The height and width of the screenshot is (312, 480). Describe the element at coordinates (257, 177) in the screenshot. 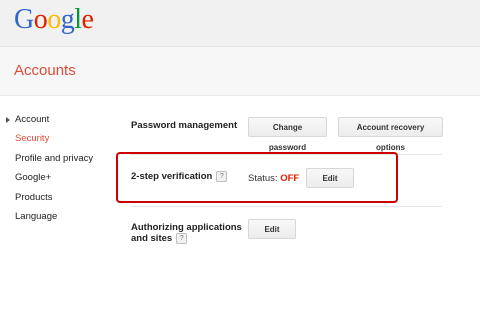

I see `highlight-box` at that location.